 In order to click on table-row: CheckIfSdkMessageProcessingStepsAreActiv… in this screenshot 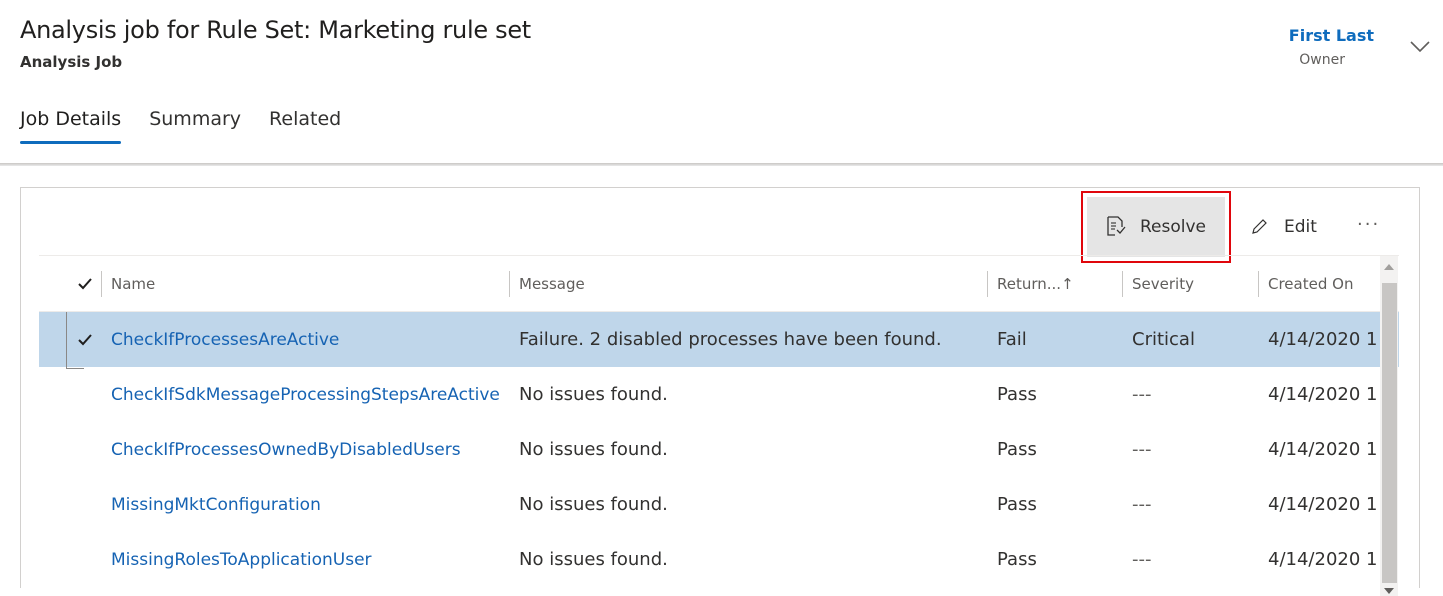, I will do `click(719, 394)`.